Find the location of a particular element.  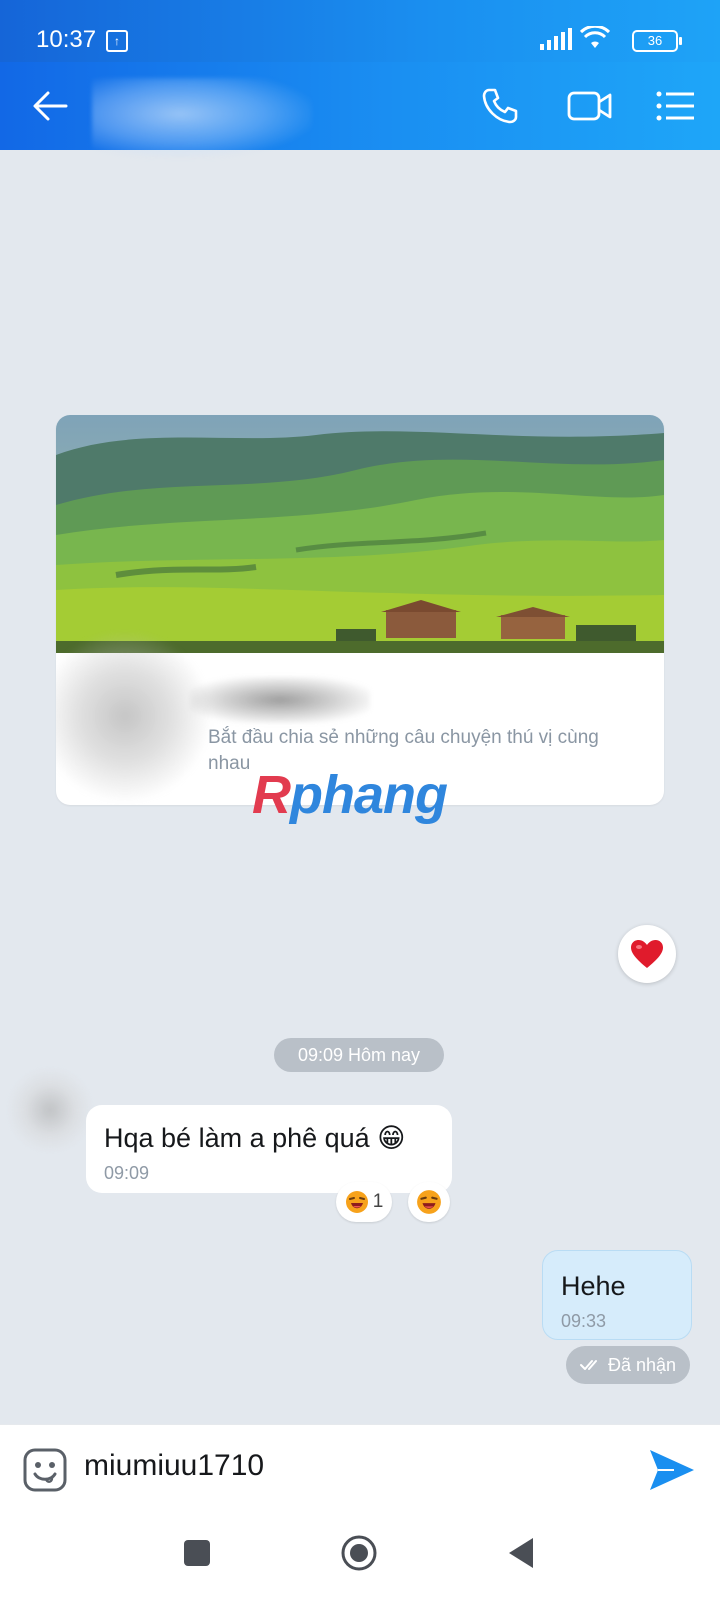

watermark-first: R is located at coordinates (271, 795).